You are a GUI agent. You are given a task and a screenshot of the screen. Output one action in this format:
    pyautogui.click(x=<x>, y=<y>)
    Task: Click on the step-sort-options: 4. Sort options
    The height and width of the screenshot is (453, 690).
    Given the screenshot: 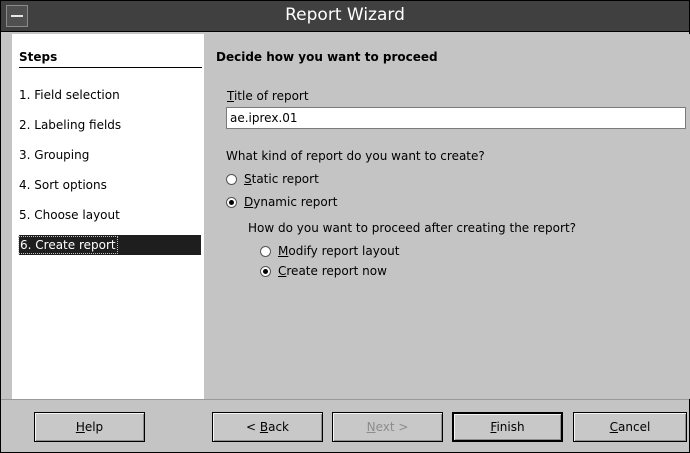 What is the action you would take?
    pyautogui.click(x=110, y=185)
    